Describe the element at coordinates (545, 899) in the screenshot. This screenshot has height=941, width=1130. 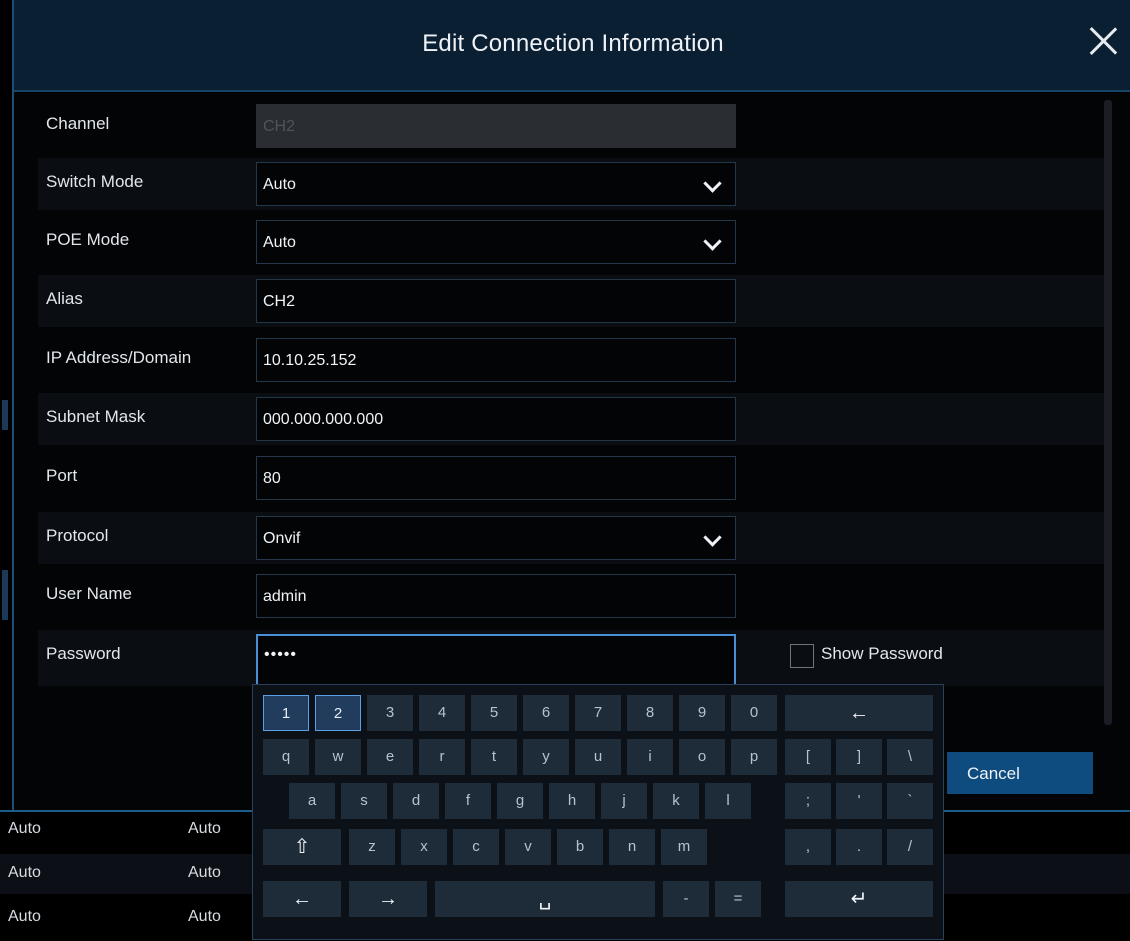
I see `space-key: ␣` at that location.